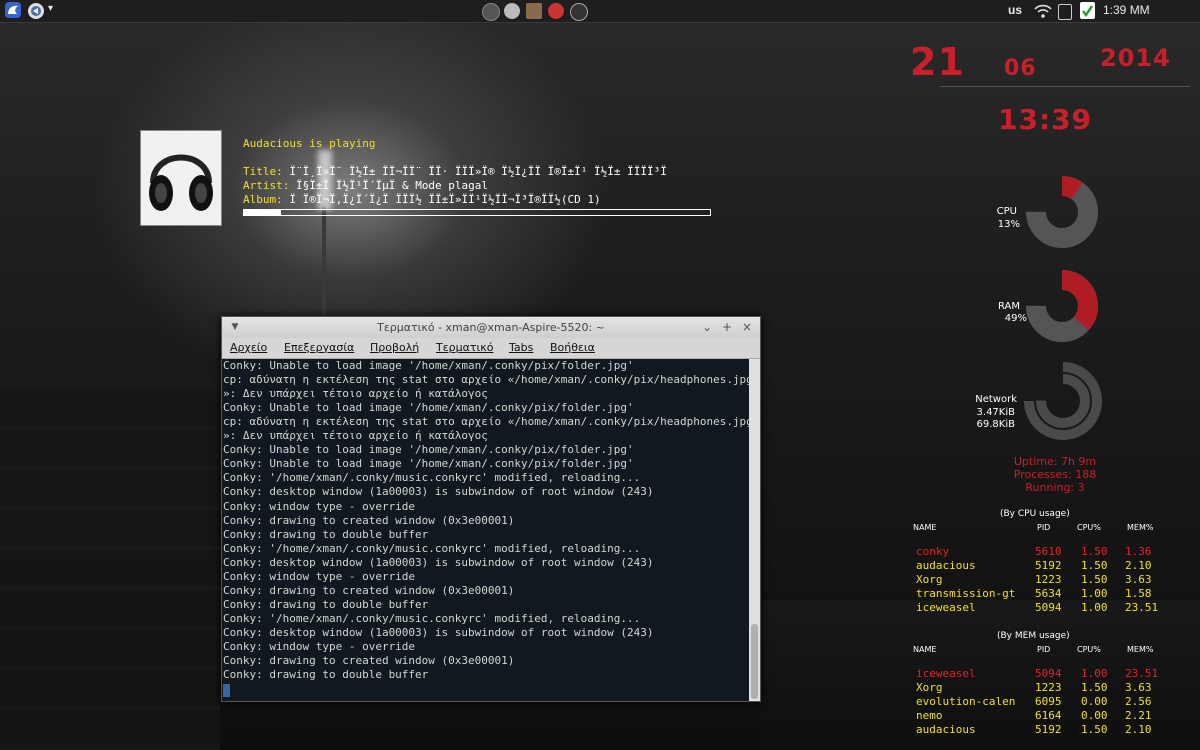  I want to click on menu-view: Προβολή, so click(394, 347).